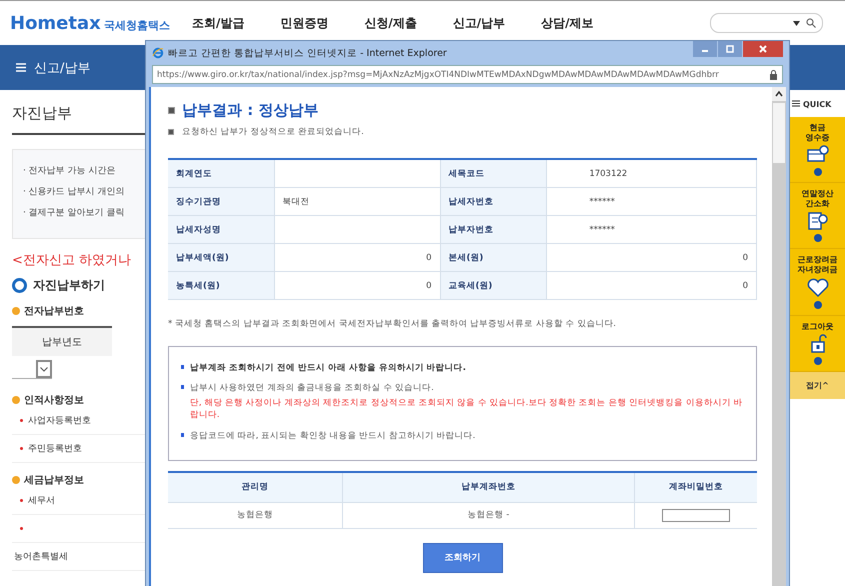 This screenshot has height=586, width=845. What do you see at coordinates (773, 75) in the screenshot?
I see `padlock-icon` at bounding box center [773, 75].